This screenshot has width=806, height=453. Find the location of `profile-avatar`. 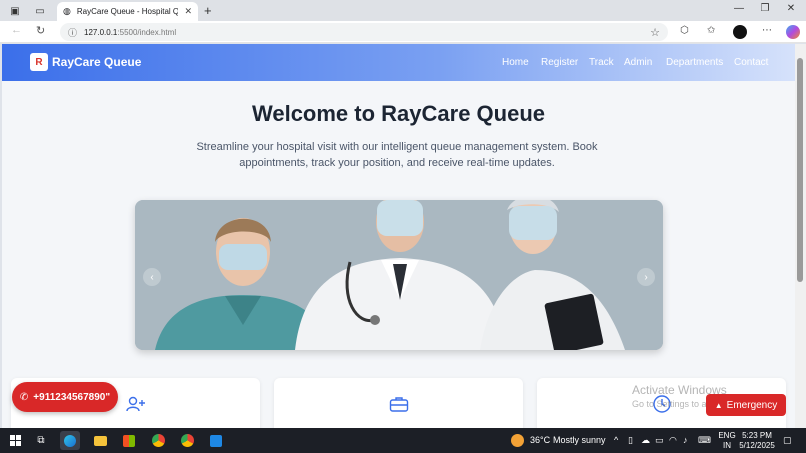

profile-avatar is located at coordinates (740, 32).